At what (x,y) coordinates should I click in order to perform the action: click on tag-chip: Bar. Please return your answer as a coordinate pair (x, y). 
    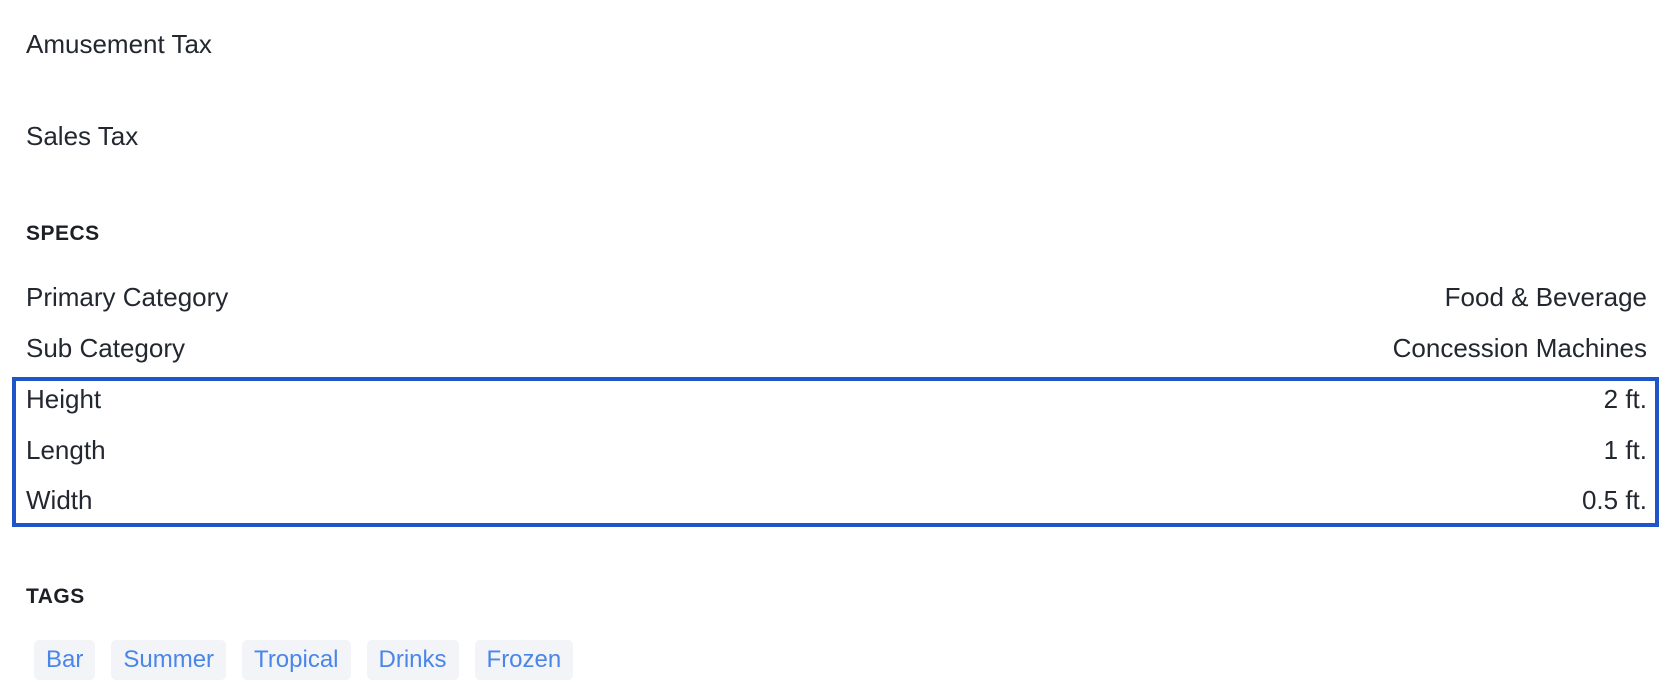
    Looking at the image, I should click on (65, 660).